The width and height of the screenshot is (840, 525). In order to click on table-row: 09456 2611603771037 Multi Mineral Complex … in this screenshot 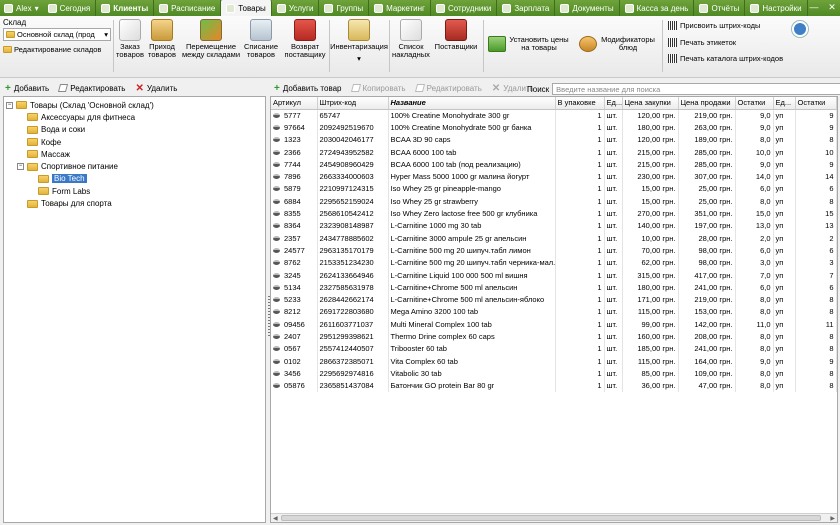, I will do `click(554, 324)`.